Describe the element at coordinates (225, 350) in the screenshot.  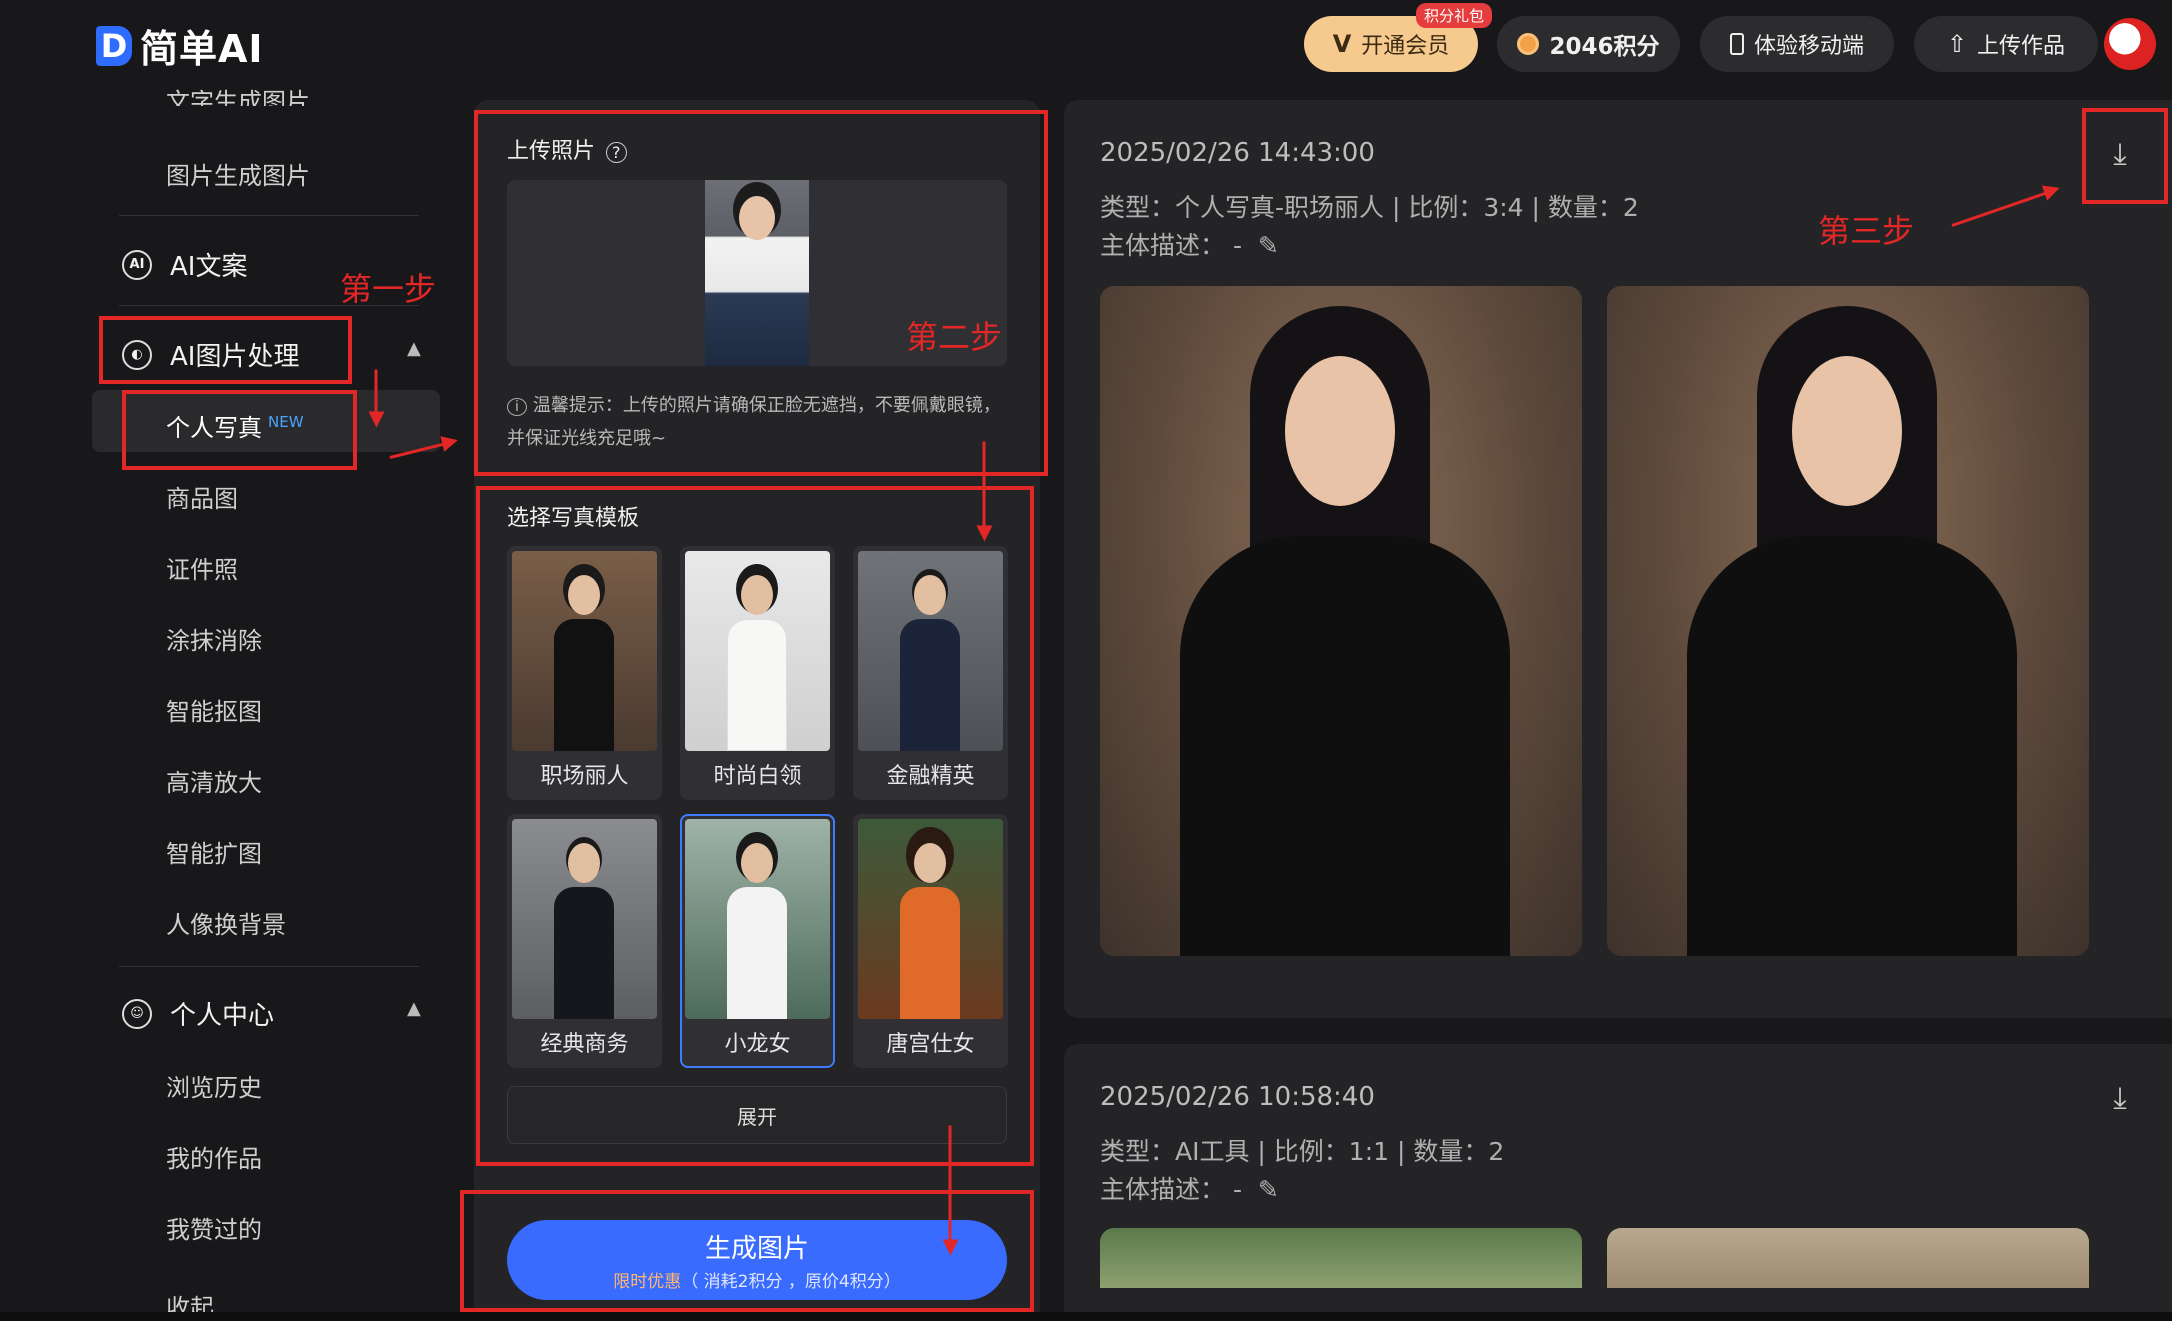
I see `annotation-box-step1` at that location.